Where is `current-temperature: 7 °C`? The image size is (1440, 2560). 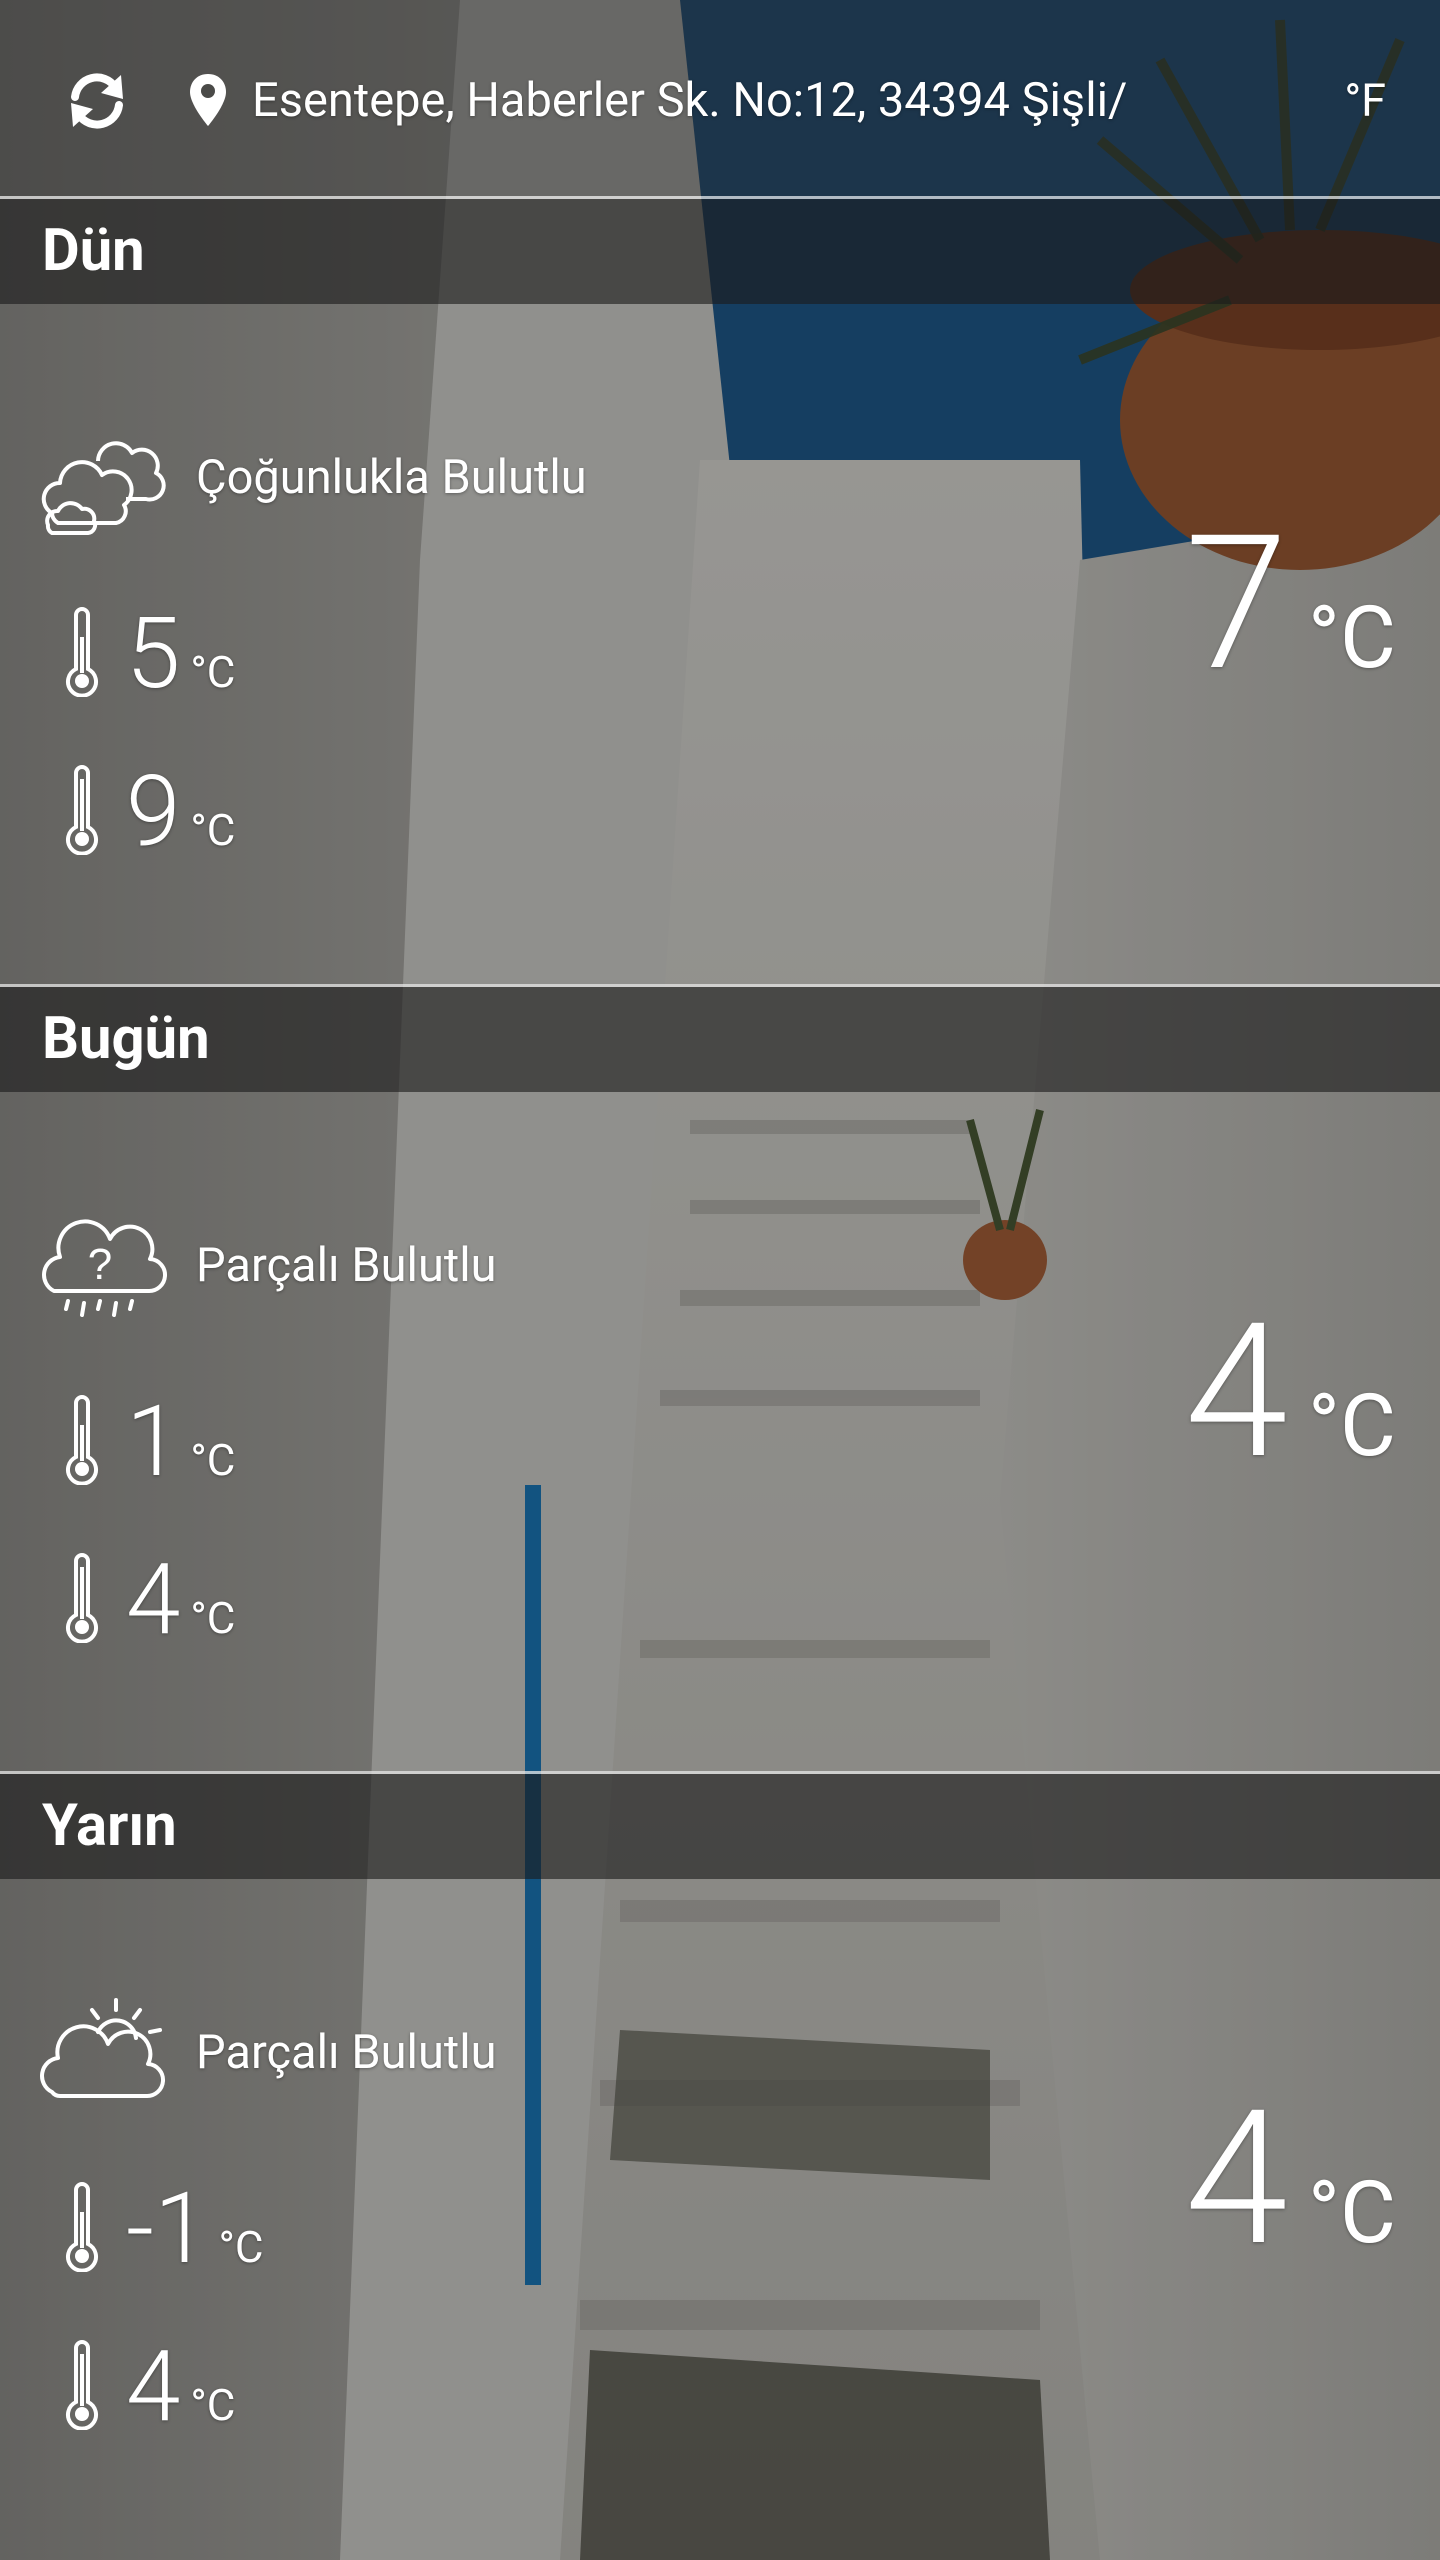 current-temperature: 7 °C is located at coordinates (1290, 604).